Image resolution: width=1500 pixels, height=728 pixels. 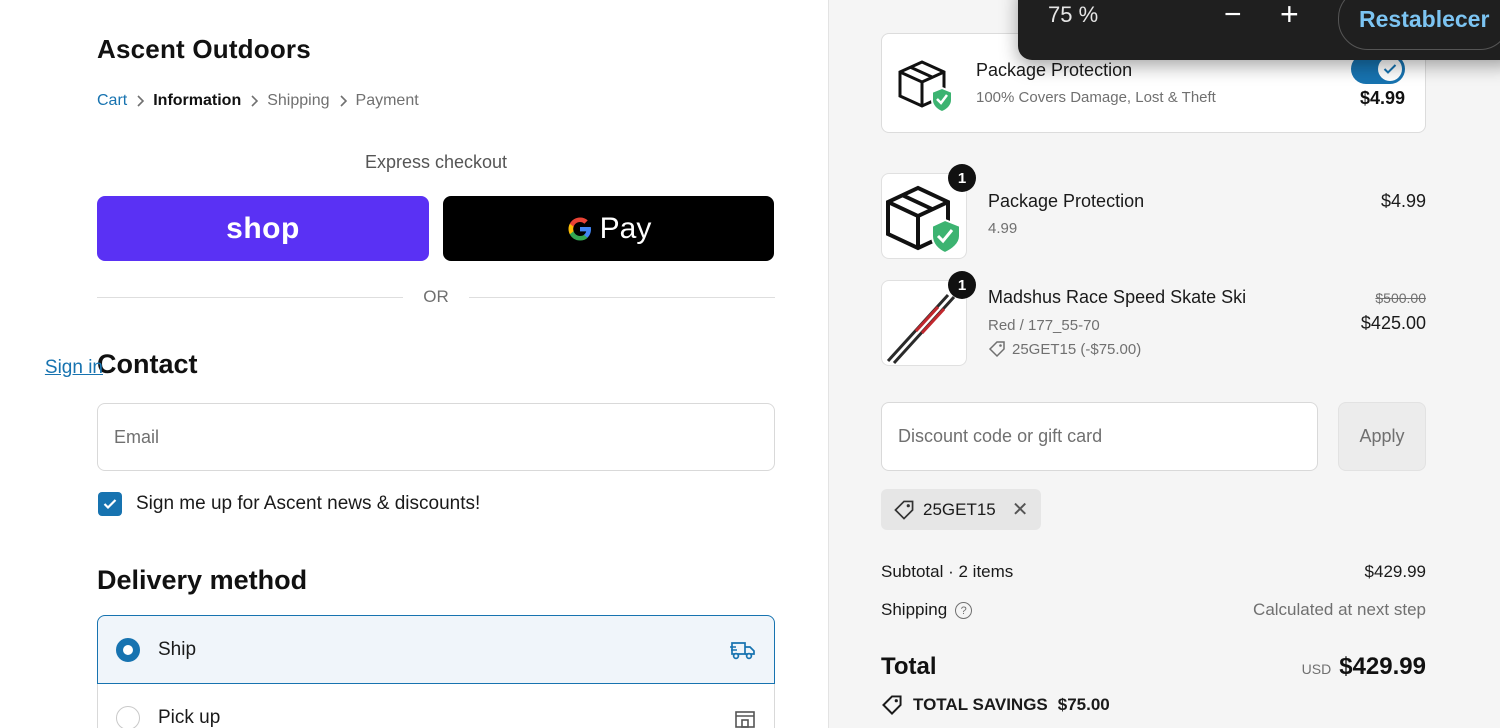 What do you see at coordinates (147, 364) in the screenshot?
I see `contact-heading: Contact` at bounding box center [147, 364].